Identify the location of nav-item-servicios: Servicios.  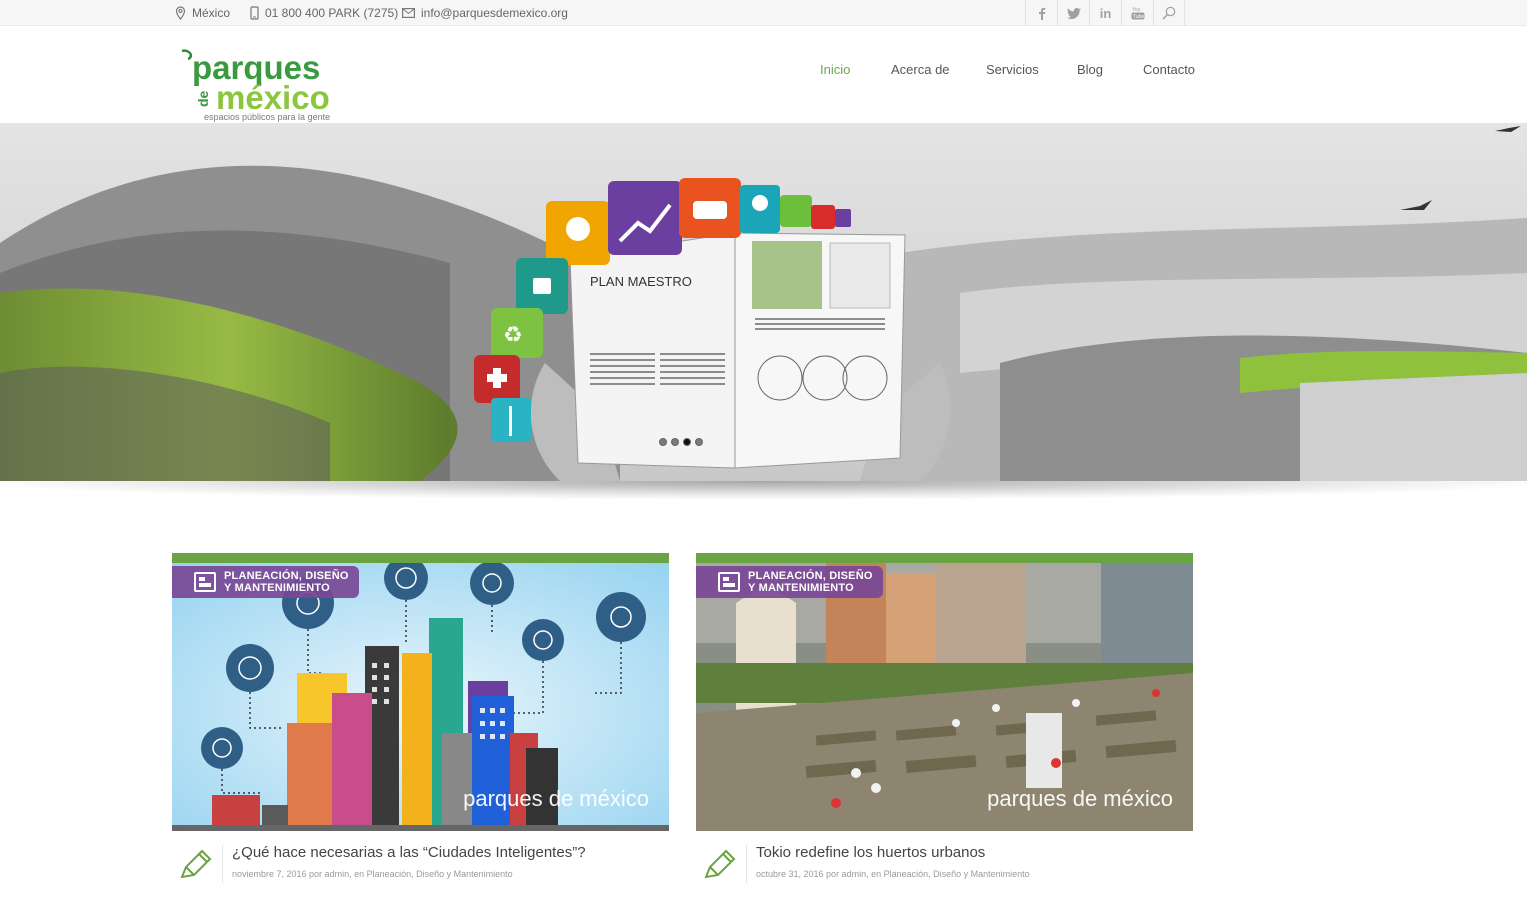
(1012, 69).